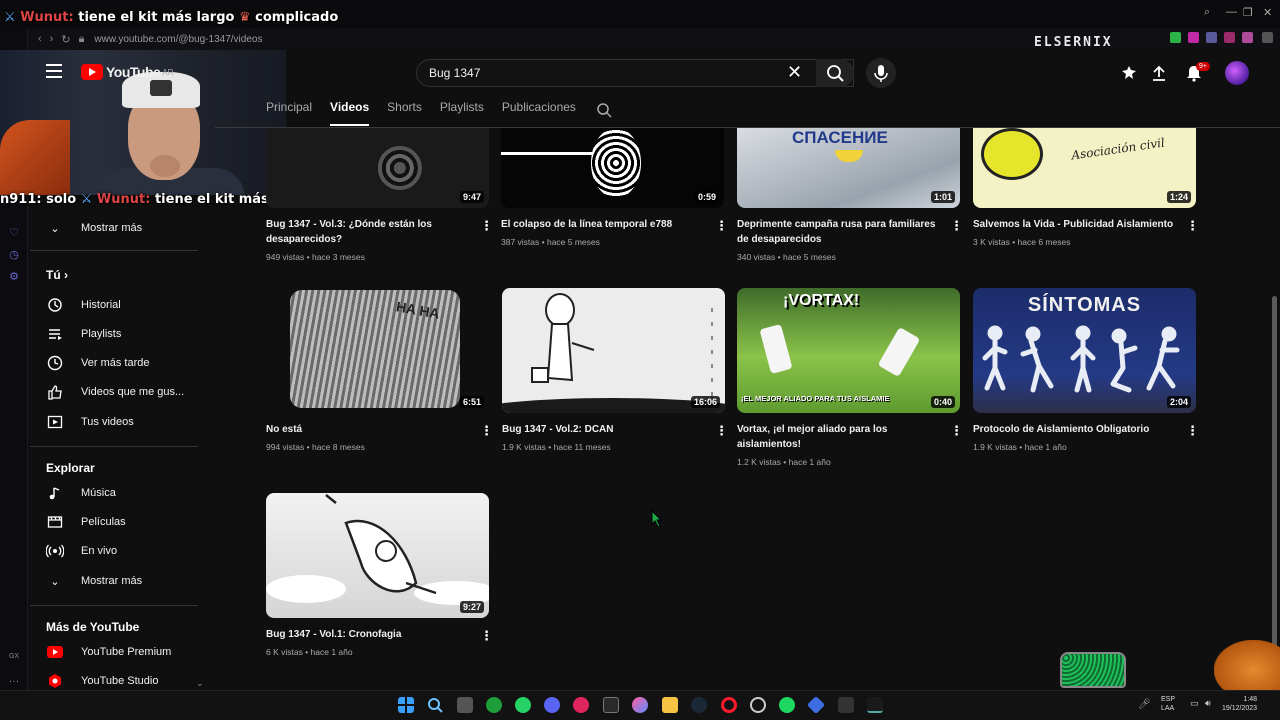 The height and width of the screenshot is (720, 1280). I want to click on thumbnail-spiral, so click(616, 163).